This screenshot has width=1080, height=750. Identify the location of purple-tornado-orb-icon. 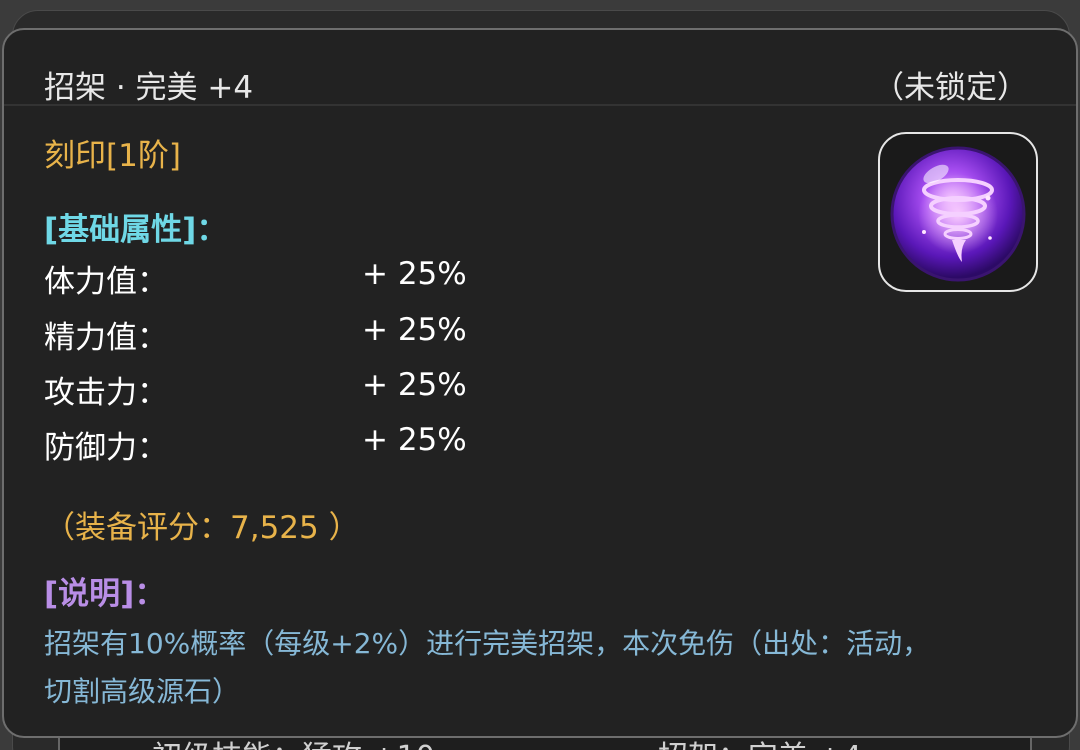
(958, 214).